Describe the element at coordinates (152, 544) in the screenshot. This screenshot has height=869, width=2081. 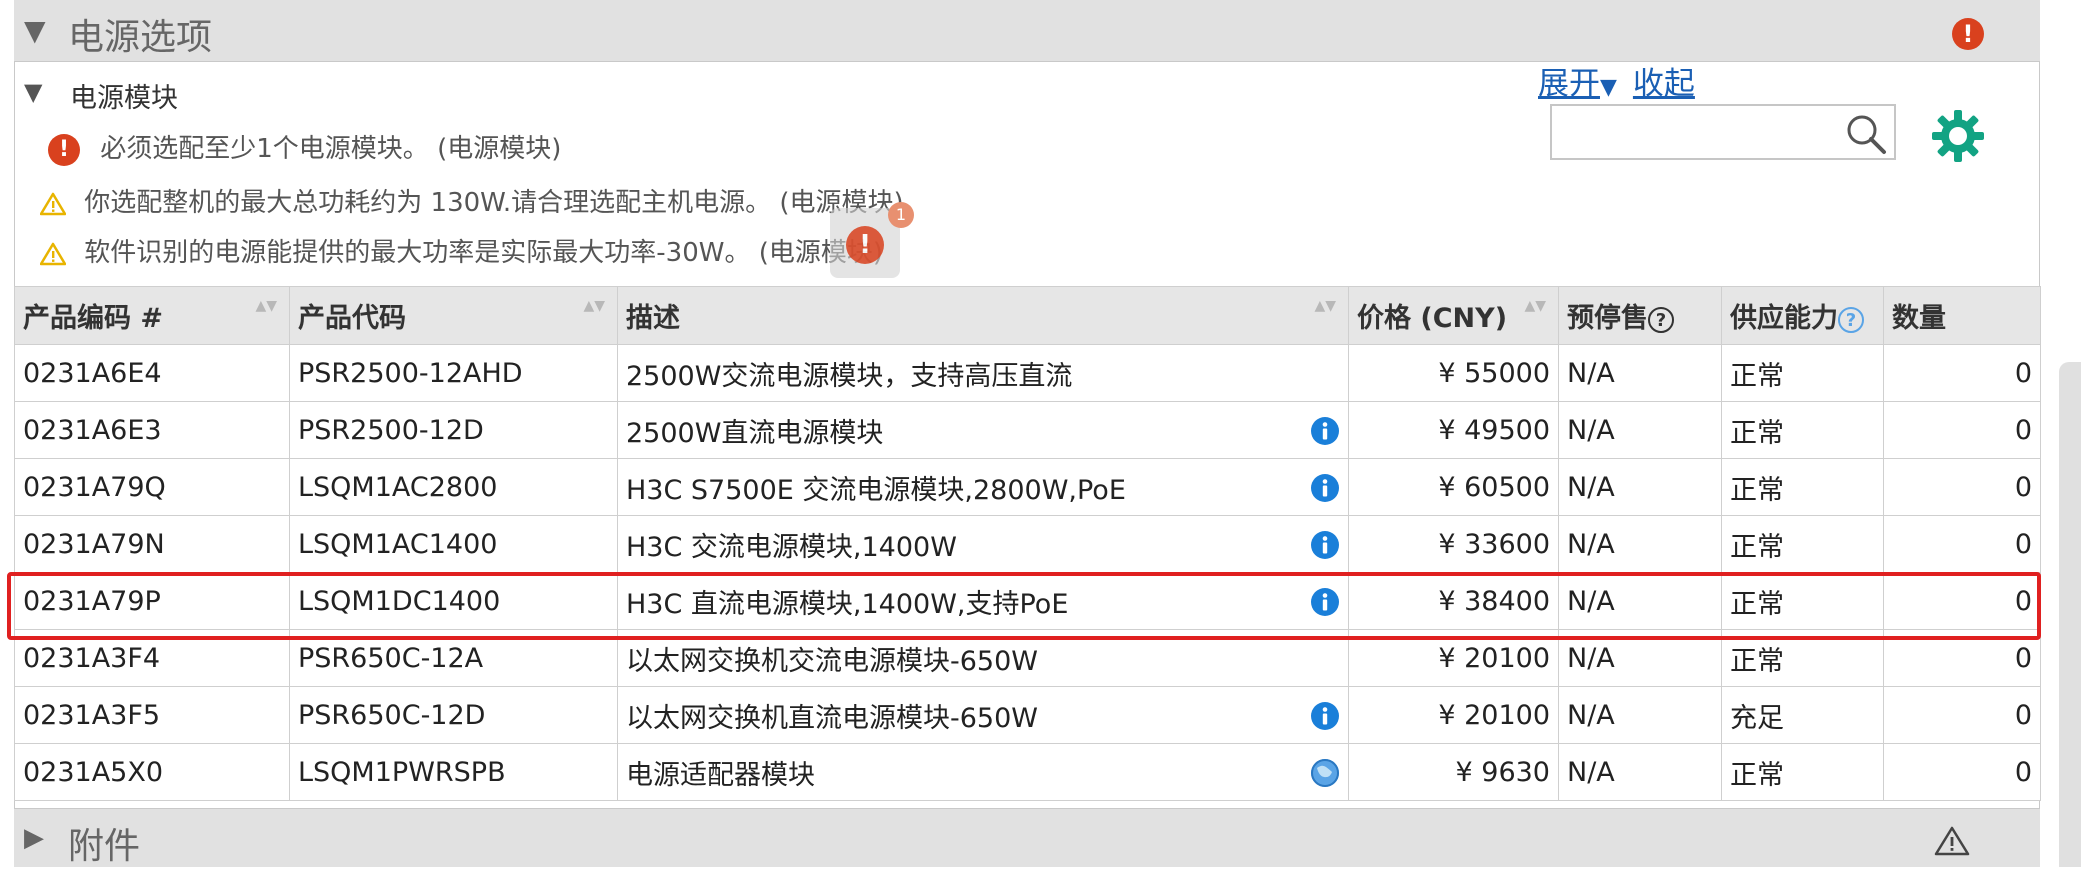
I see `cell-product-code: 0231A79N` at that location.